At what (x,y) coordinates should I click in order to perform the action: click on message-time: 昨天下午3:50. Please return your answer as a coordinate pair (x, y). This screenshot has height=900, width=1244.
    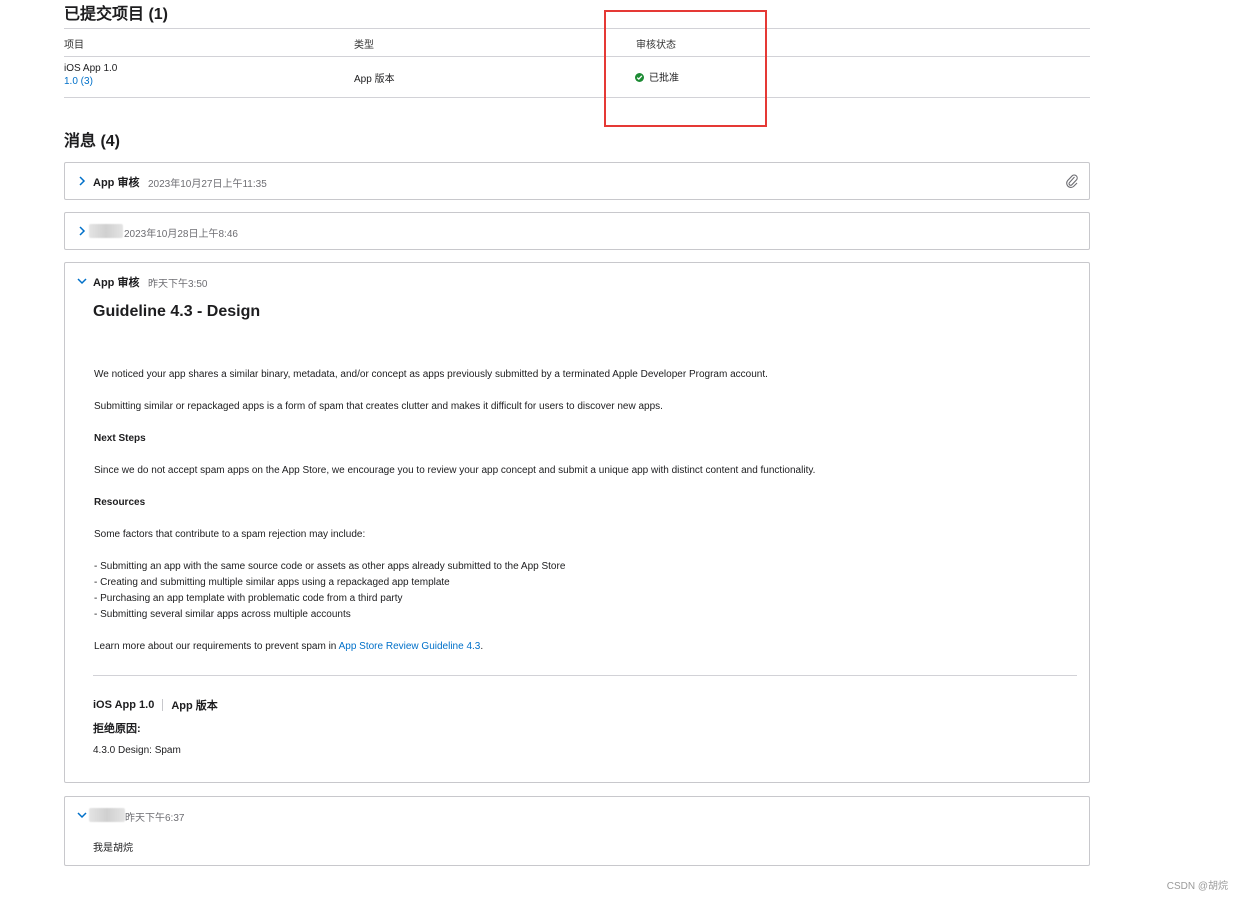
    Looking at the image, I should click on (178, 284).